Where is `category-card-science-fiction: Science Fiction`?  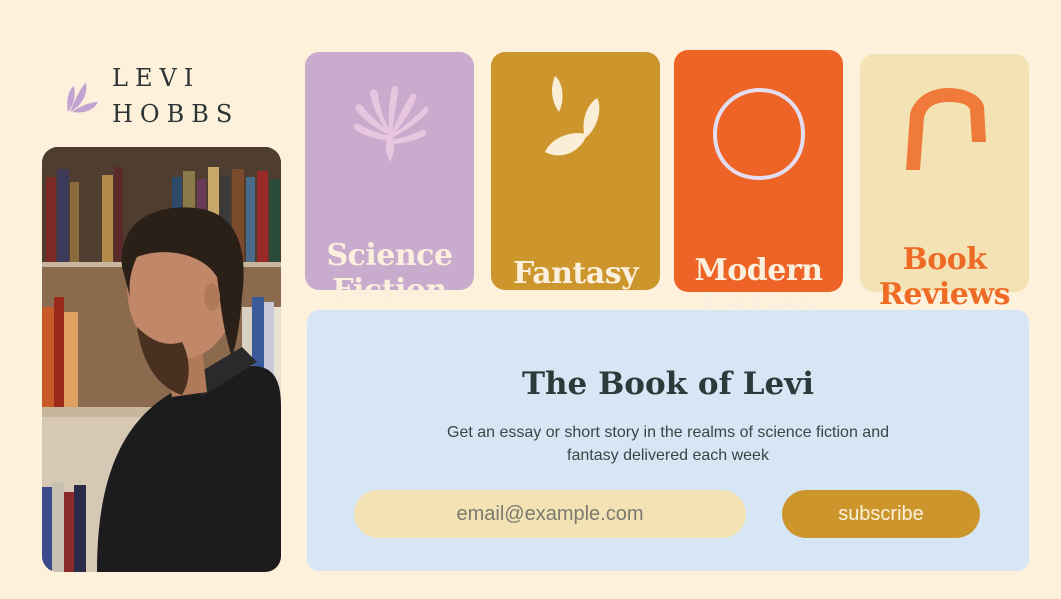
category-card-science-fiction: Science Fiction is located at coordinates (389, 180).